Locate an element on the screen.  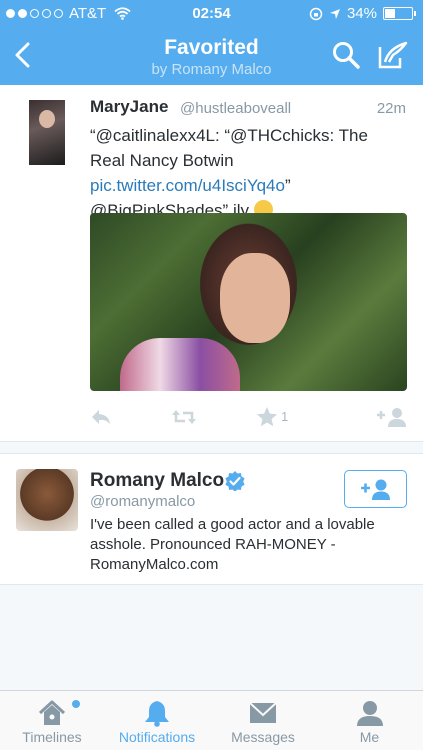
retweet-icon is located at coordinates (184, 417).